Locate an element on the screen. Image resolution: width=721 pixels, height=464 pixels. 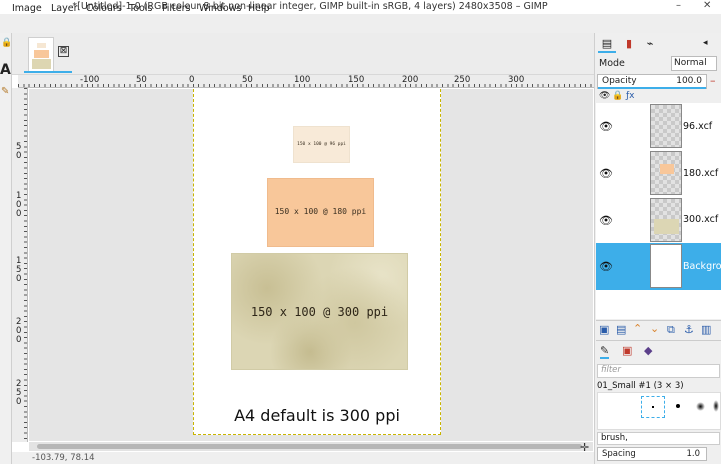
mode-value: Normal is located at coordinates (690, 63).